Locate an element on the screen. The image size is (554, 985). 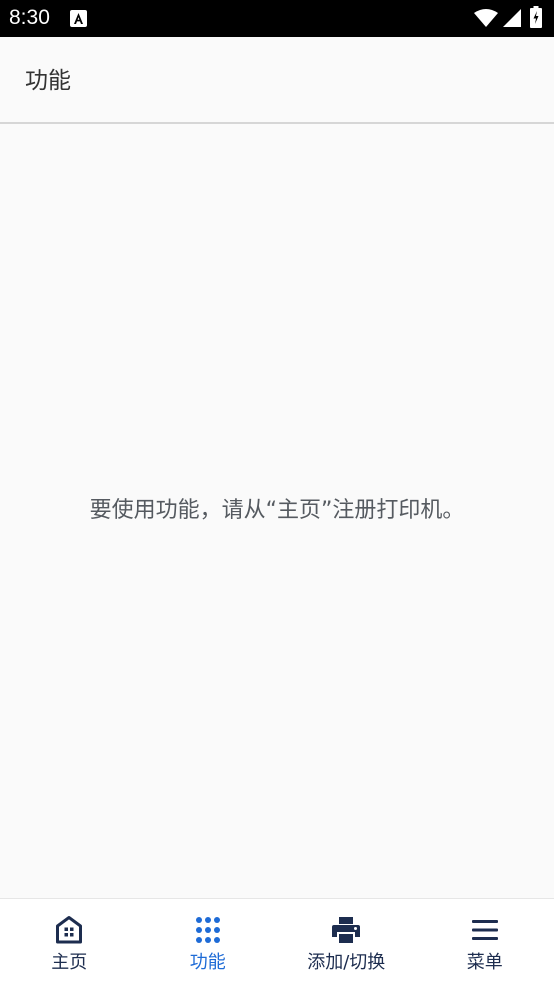
nav-item-menu: 菜单 is located at coordinates (485, 942).